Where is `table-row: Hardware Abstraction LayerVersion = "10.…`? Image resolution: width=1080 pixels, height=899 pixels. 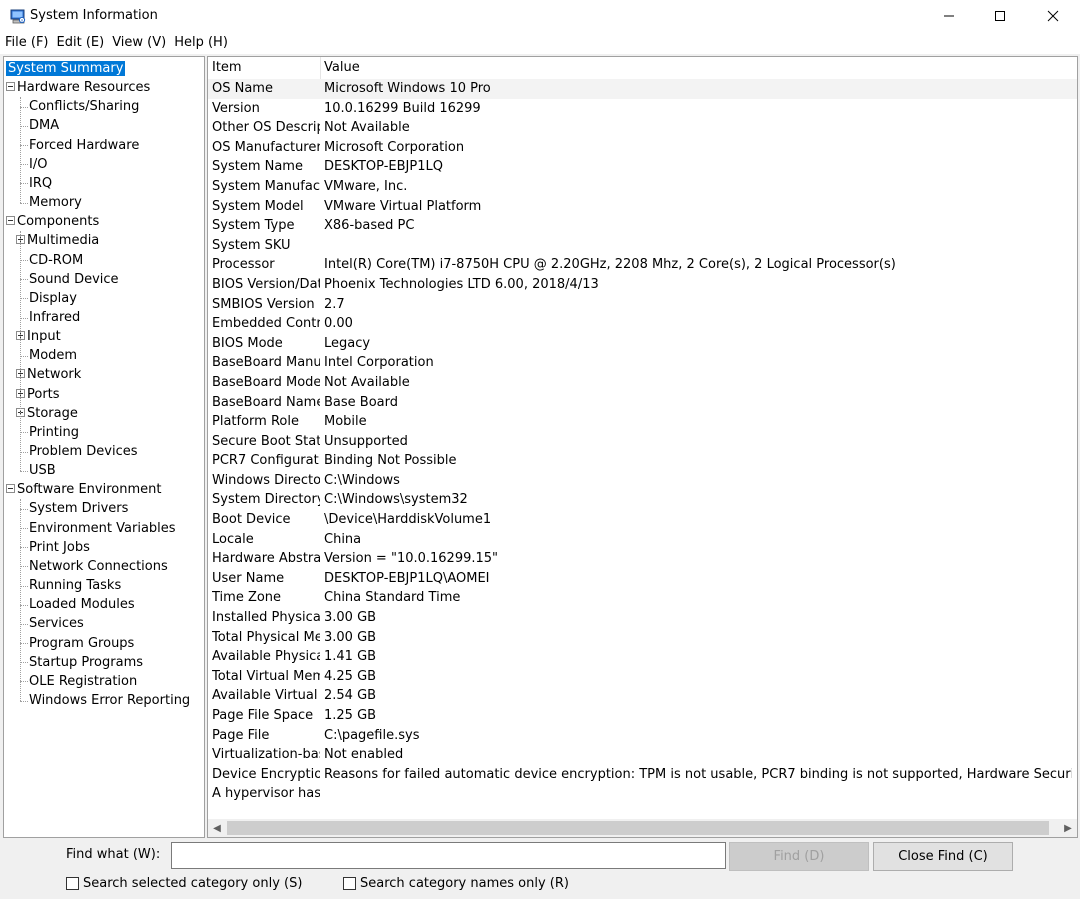 table-row: Hardware Abstraction LayerVersion = "10.… is located at coordinates (642, 559).